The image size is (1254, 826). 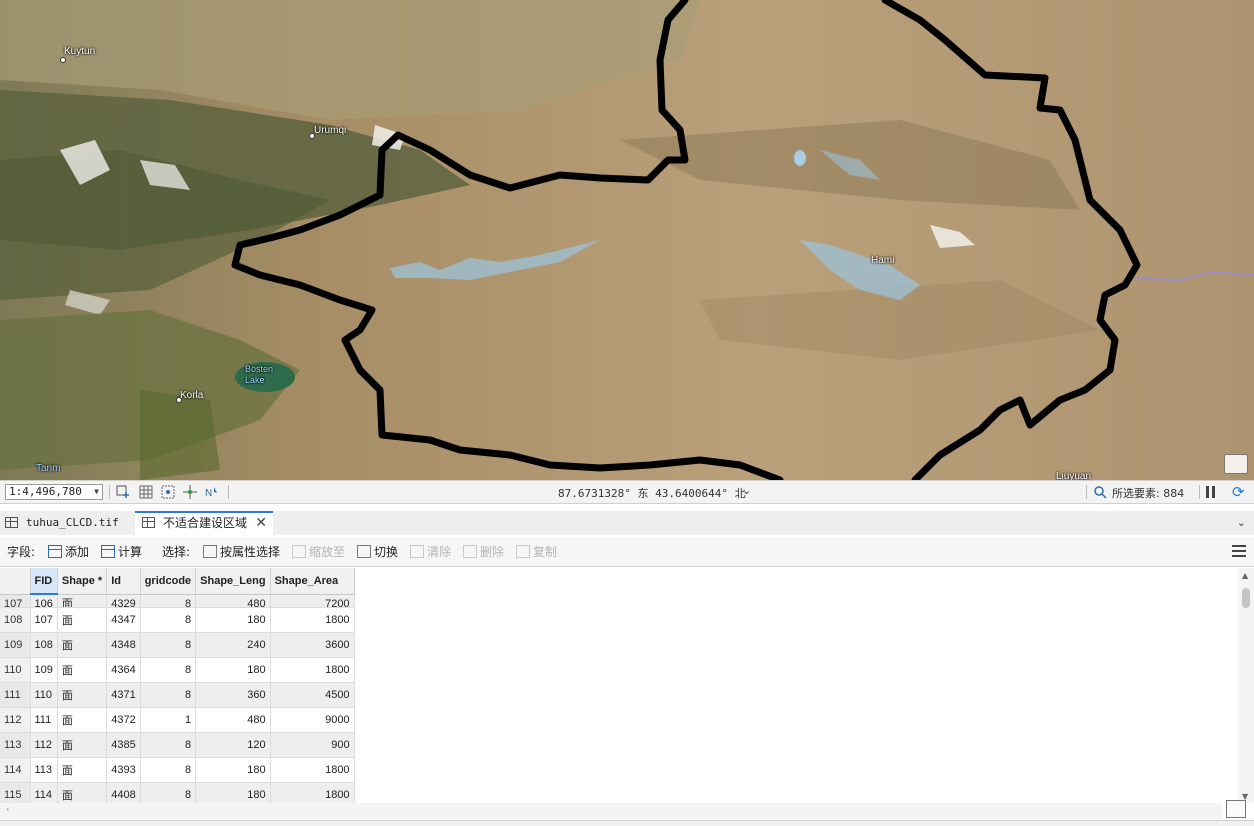 What do you see at coordinates (123, 645) in the screenshot?
I see `cell-id: 4348` at bounding box center [123, 645].